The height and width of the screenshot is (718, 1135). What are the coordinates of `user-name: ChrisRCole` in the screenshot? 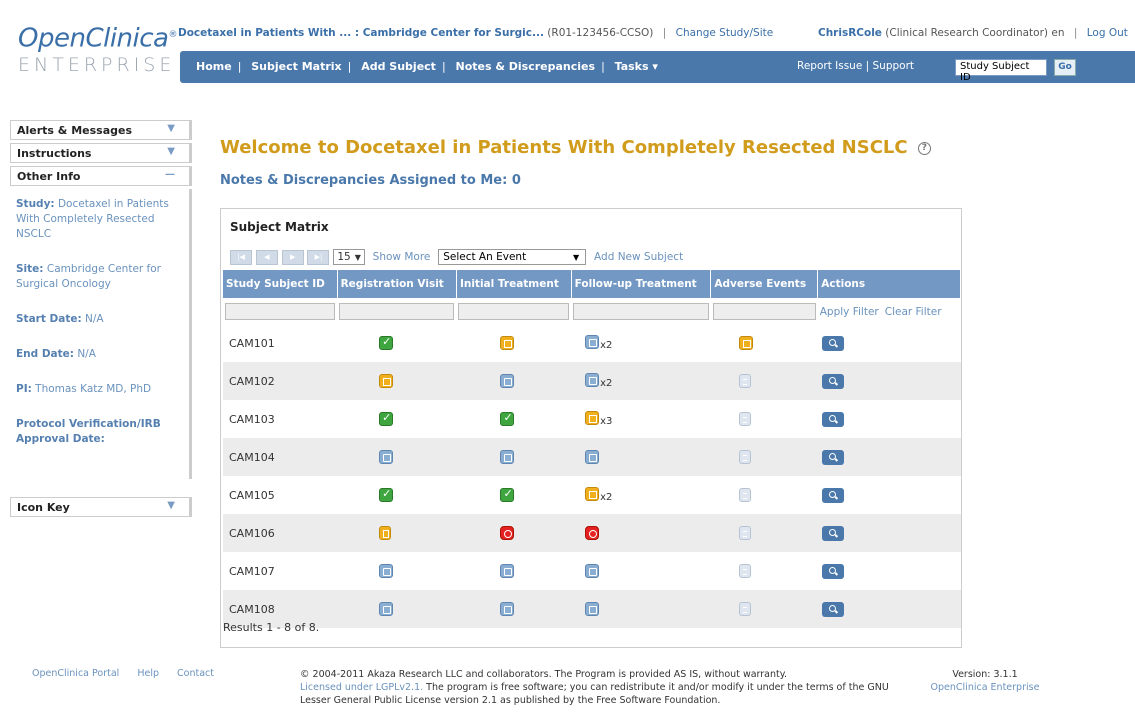 It's located at (850, 33).